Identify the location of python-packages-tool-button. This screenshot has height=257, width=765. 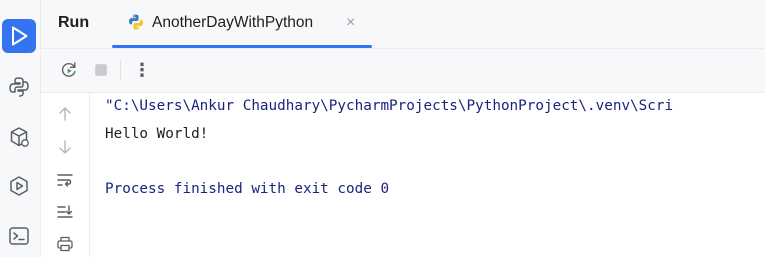
(19, 137).